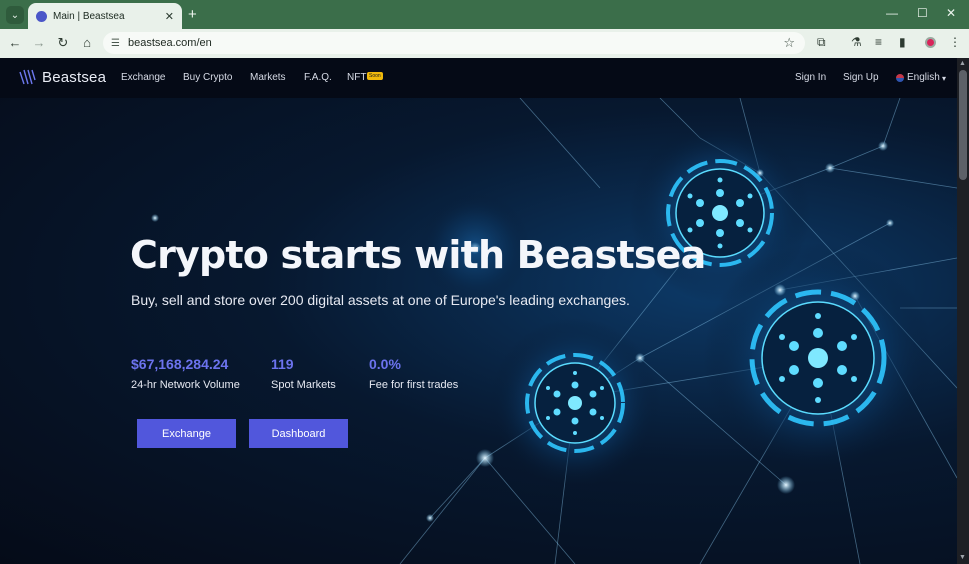 The image size is (969, 564). I want to click on scroll-down-icon: ▼, so click(962, 557).